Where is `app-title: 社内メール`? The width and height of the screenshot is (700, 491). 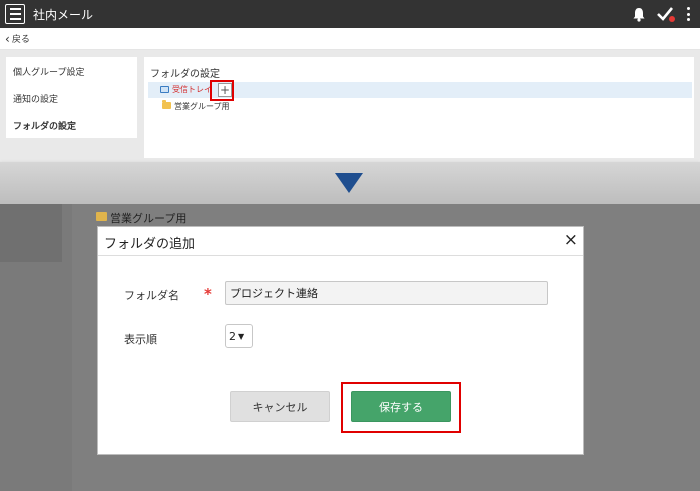 app-title: 社内メール is located at coordinates (63, 15).